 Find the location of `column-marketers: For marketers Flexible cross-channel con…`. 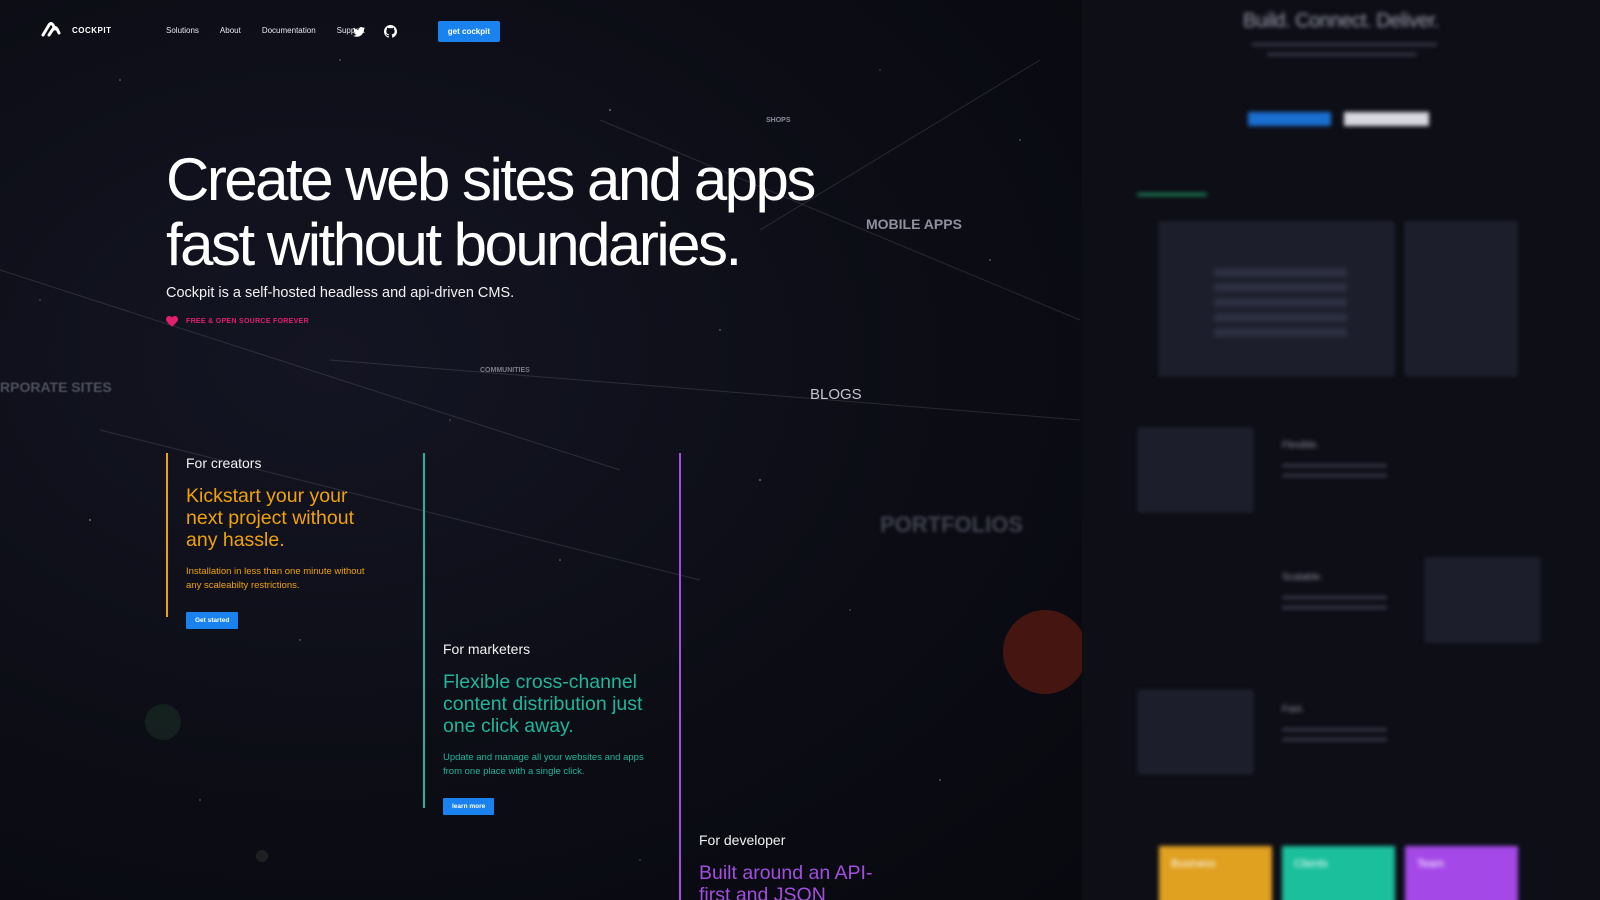

column-marketers: For marketers Flexible cross-channel con… is located at coordinates (538, 634).